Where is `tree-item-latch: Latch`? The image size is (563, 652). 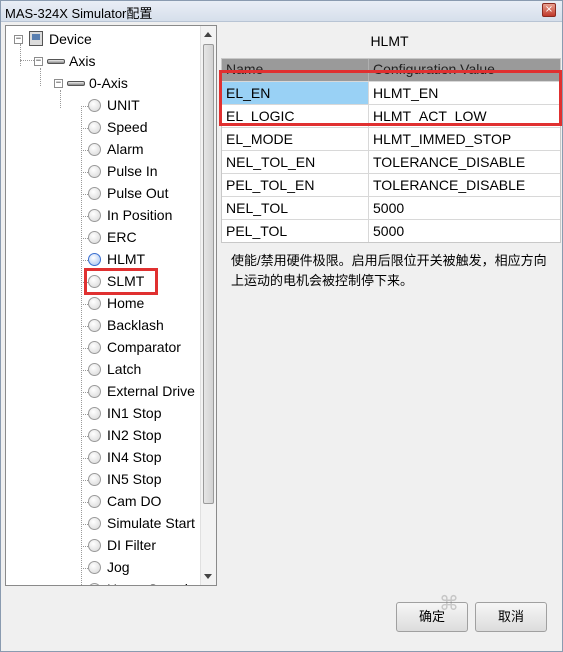
tree-item-latch: Latch is located at coordinates (139, 369).